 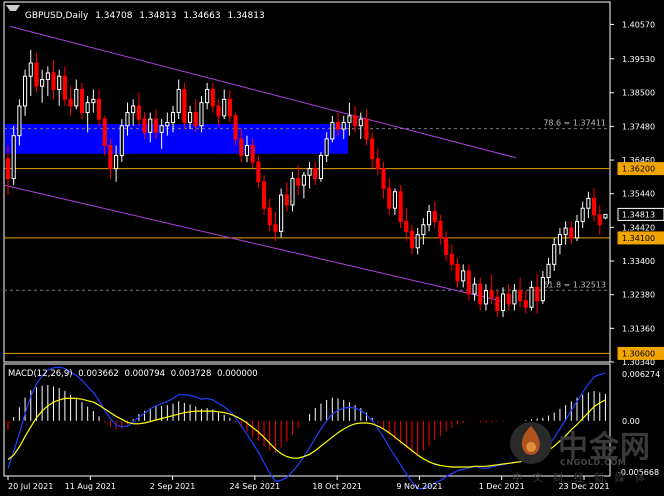 I want to click on price-label-text-2: 1.34100, so click(x=638, y=238).